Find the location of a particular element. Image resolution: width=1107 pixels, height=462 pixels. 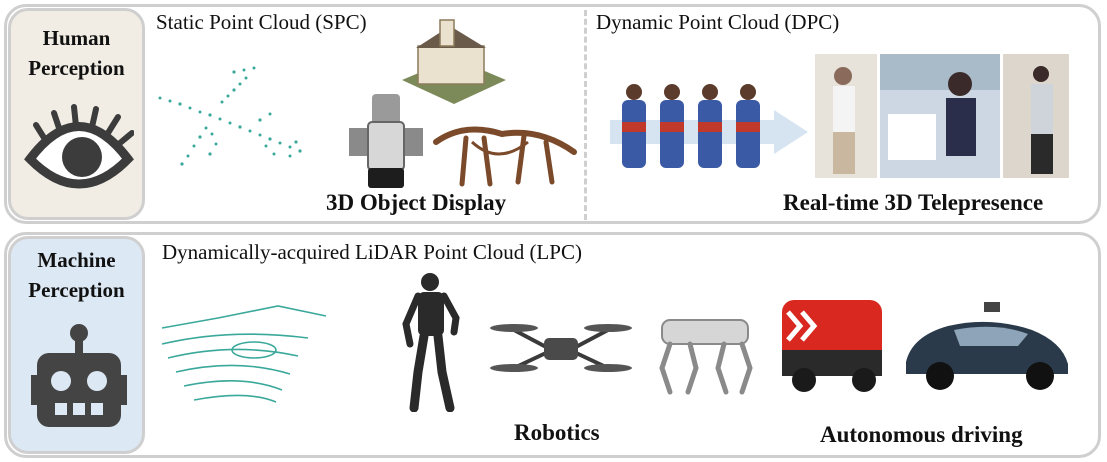

robotics-caption: Robotics is located at coordinates (557, 432).